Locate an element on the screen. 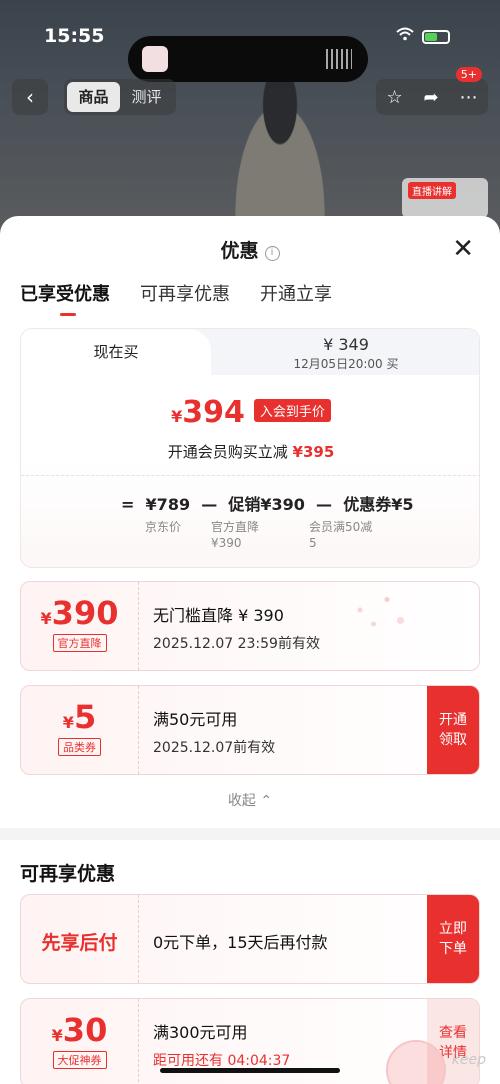 This screenshot has height=1084, width=500. live-label: 直播讲解 is located at coordinates (432, 190).